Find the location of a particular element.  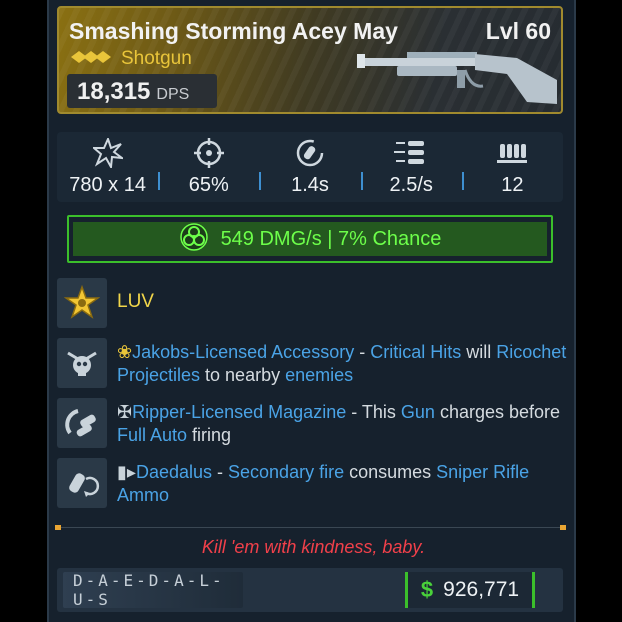

item-footer: D-A-E-D-A-L-U-S $ 926,771 is located at coordinates (310, 590).